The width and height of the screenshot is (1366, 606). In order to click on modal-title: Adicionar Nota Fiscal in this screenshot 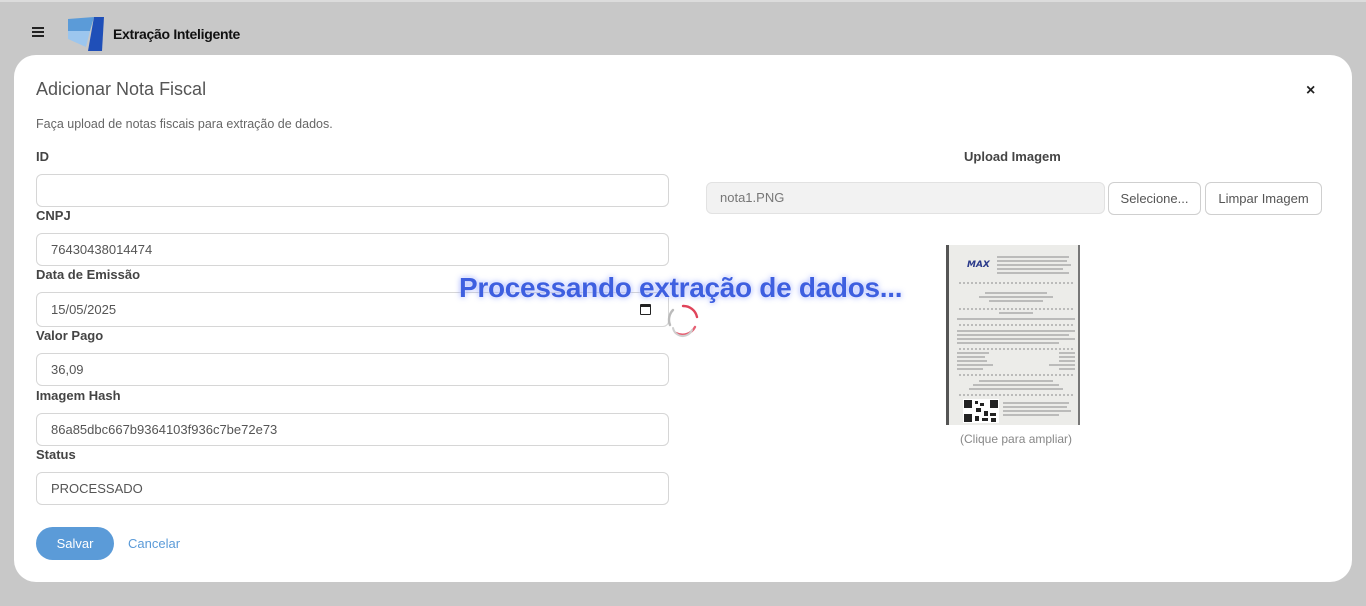, I will do `click(121, 89)`.